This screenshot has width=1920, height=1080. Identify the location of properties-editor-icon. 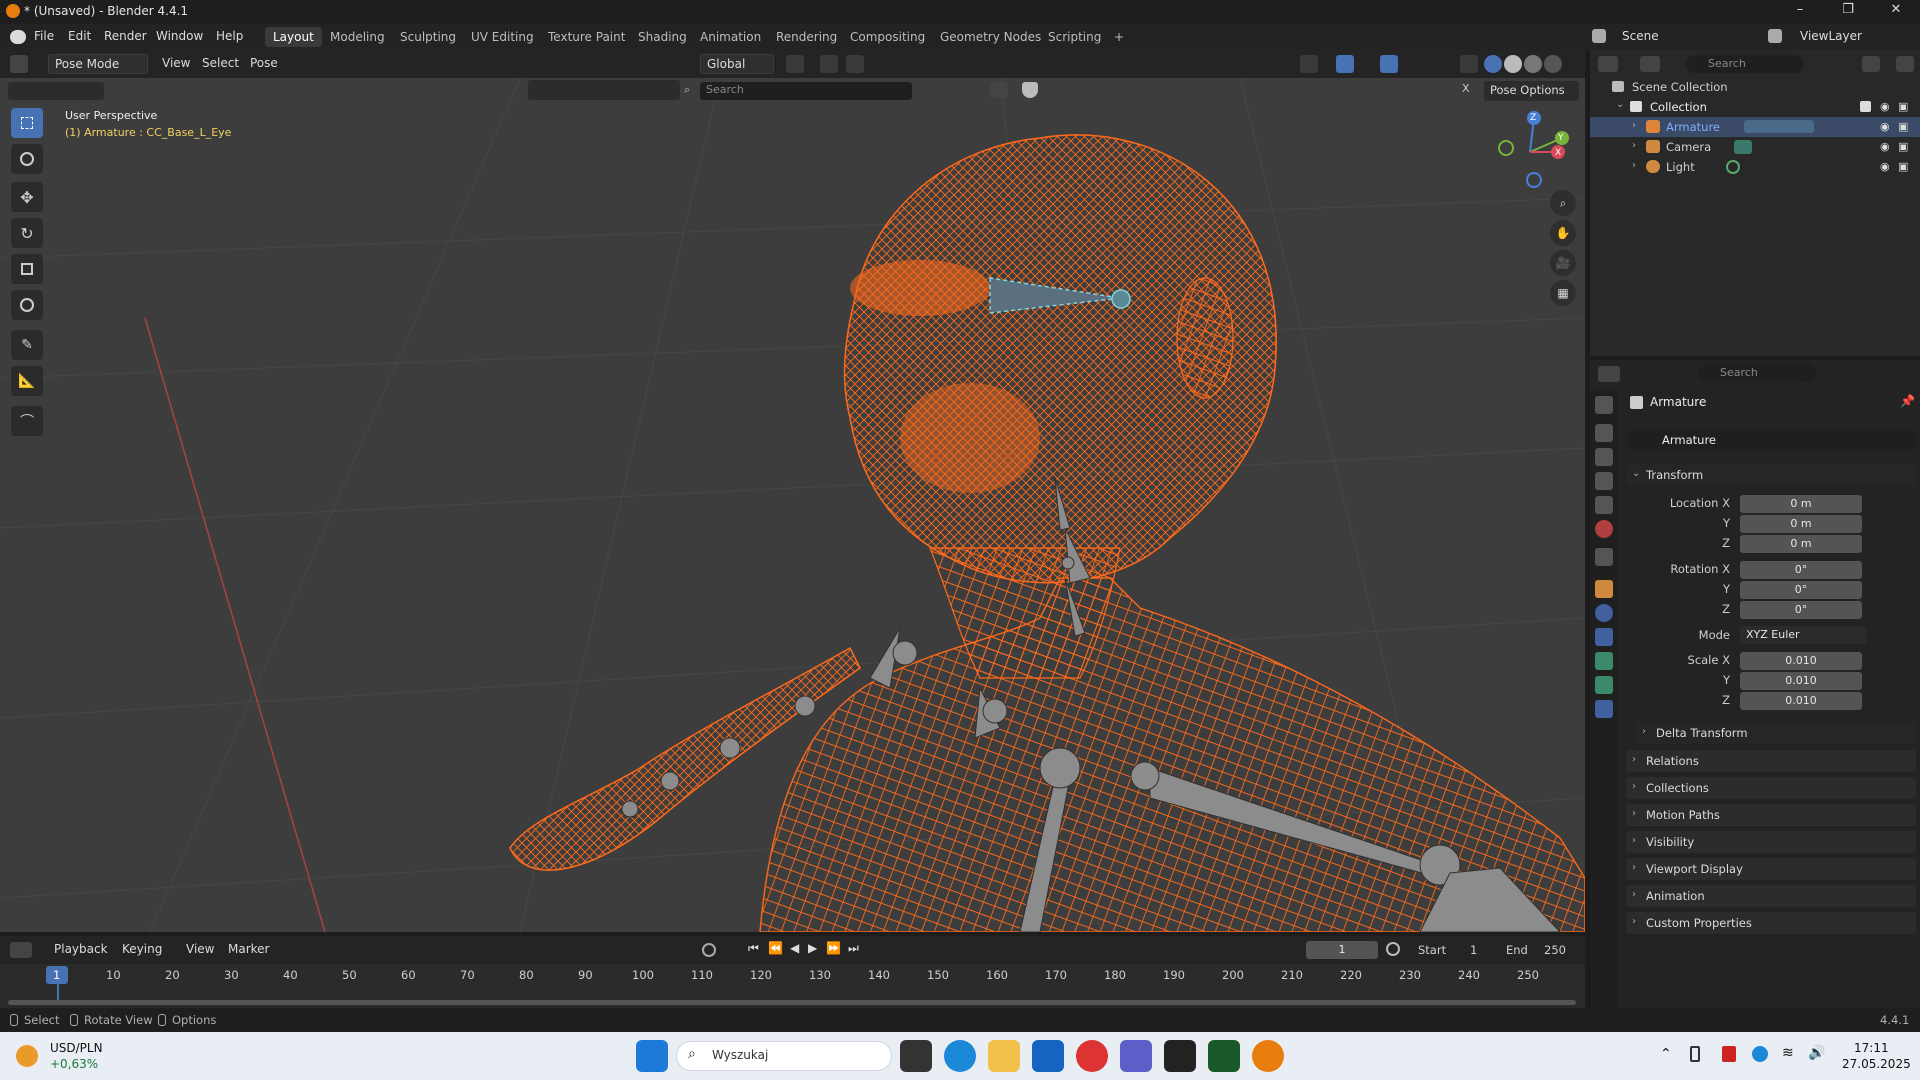
(1609, 374).